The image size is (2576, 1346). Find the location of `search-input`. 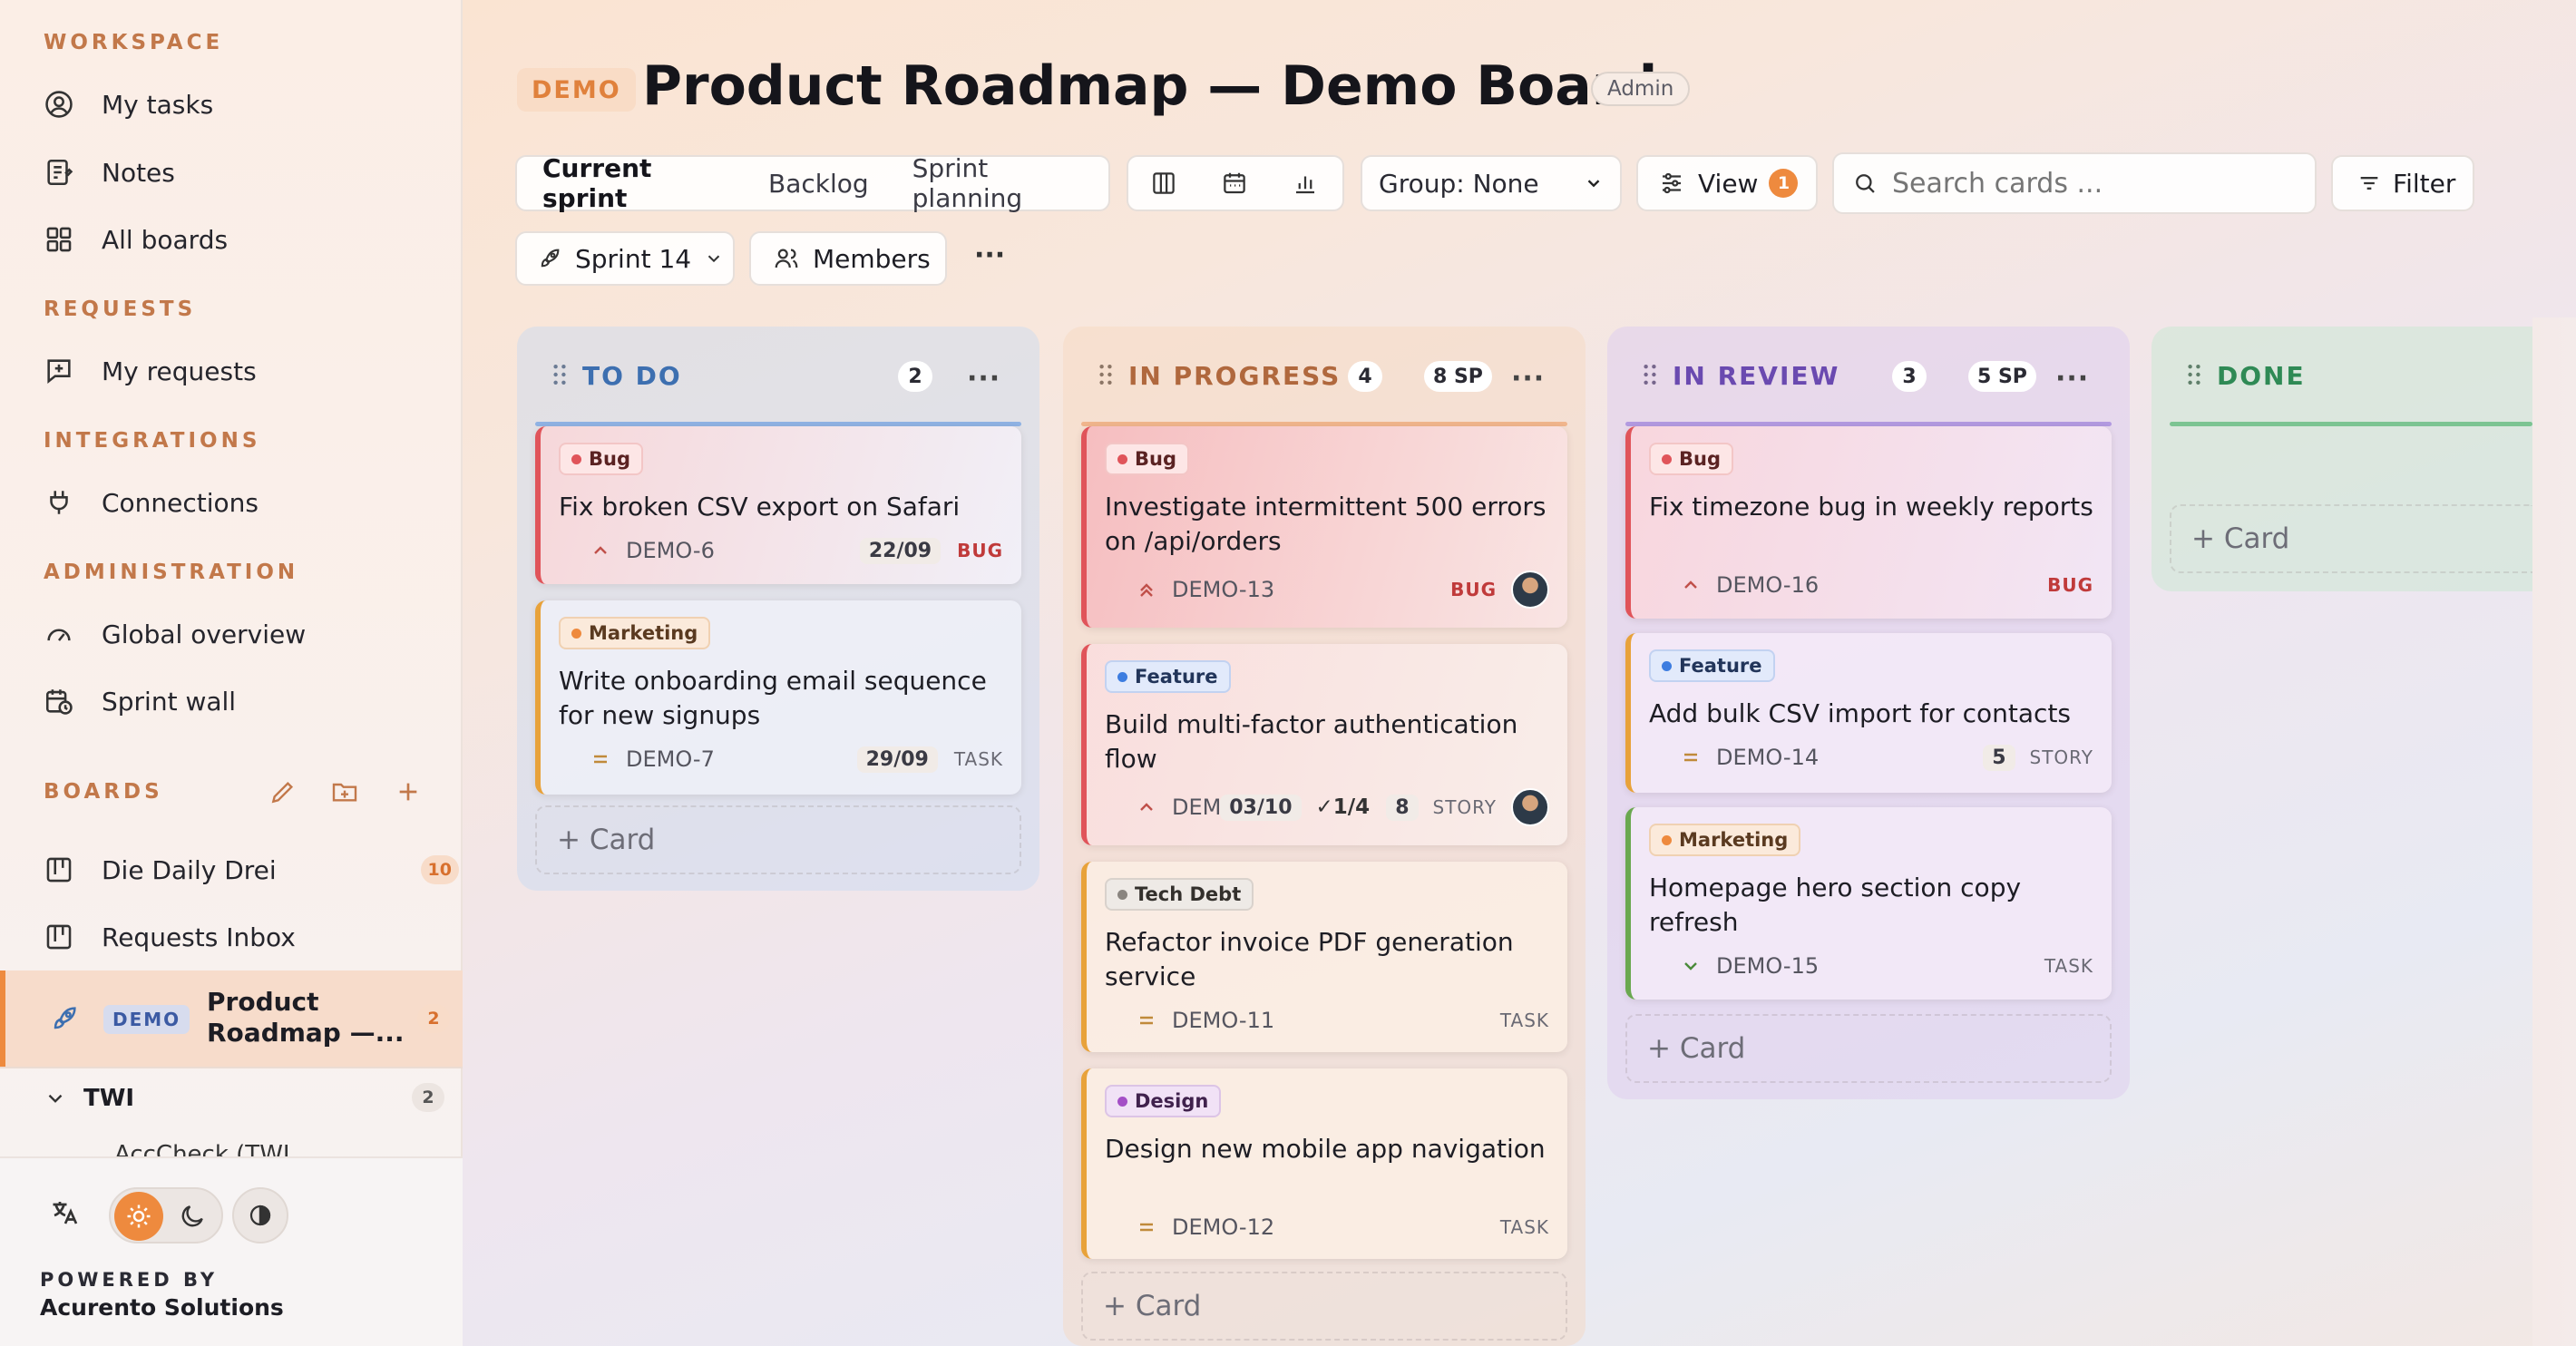

search-input is located at coordinates (2091, 183).